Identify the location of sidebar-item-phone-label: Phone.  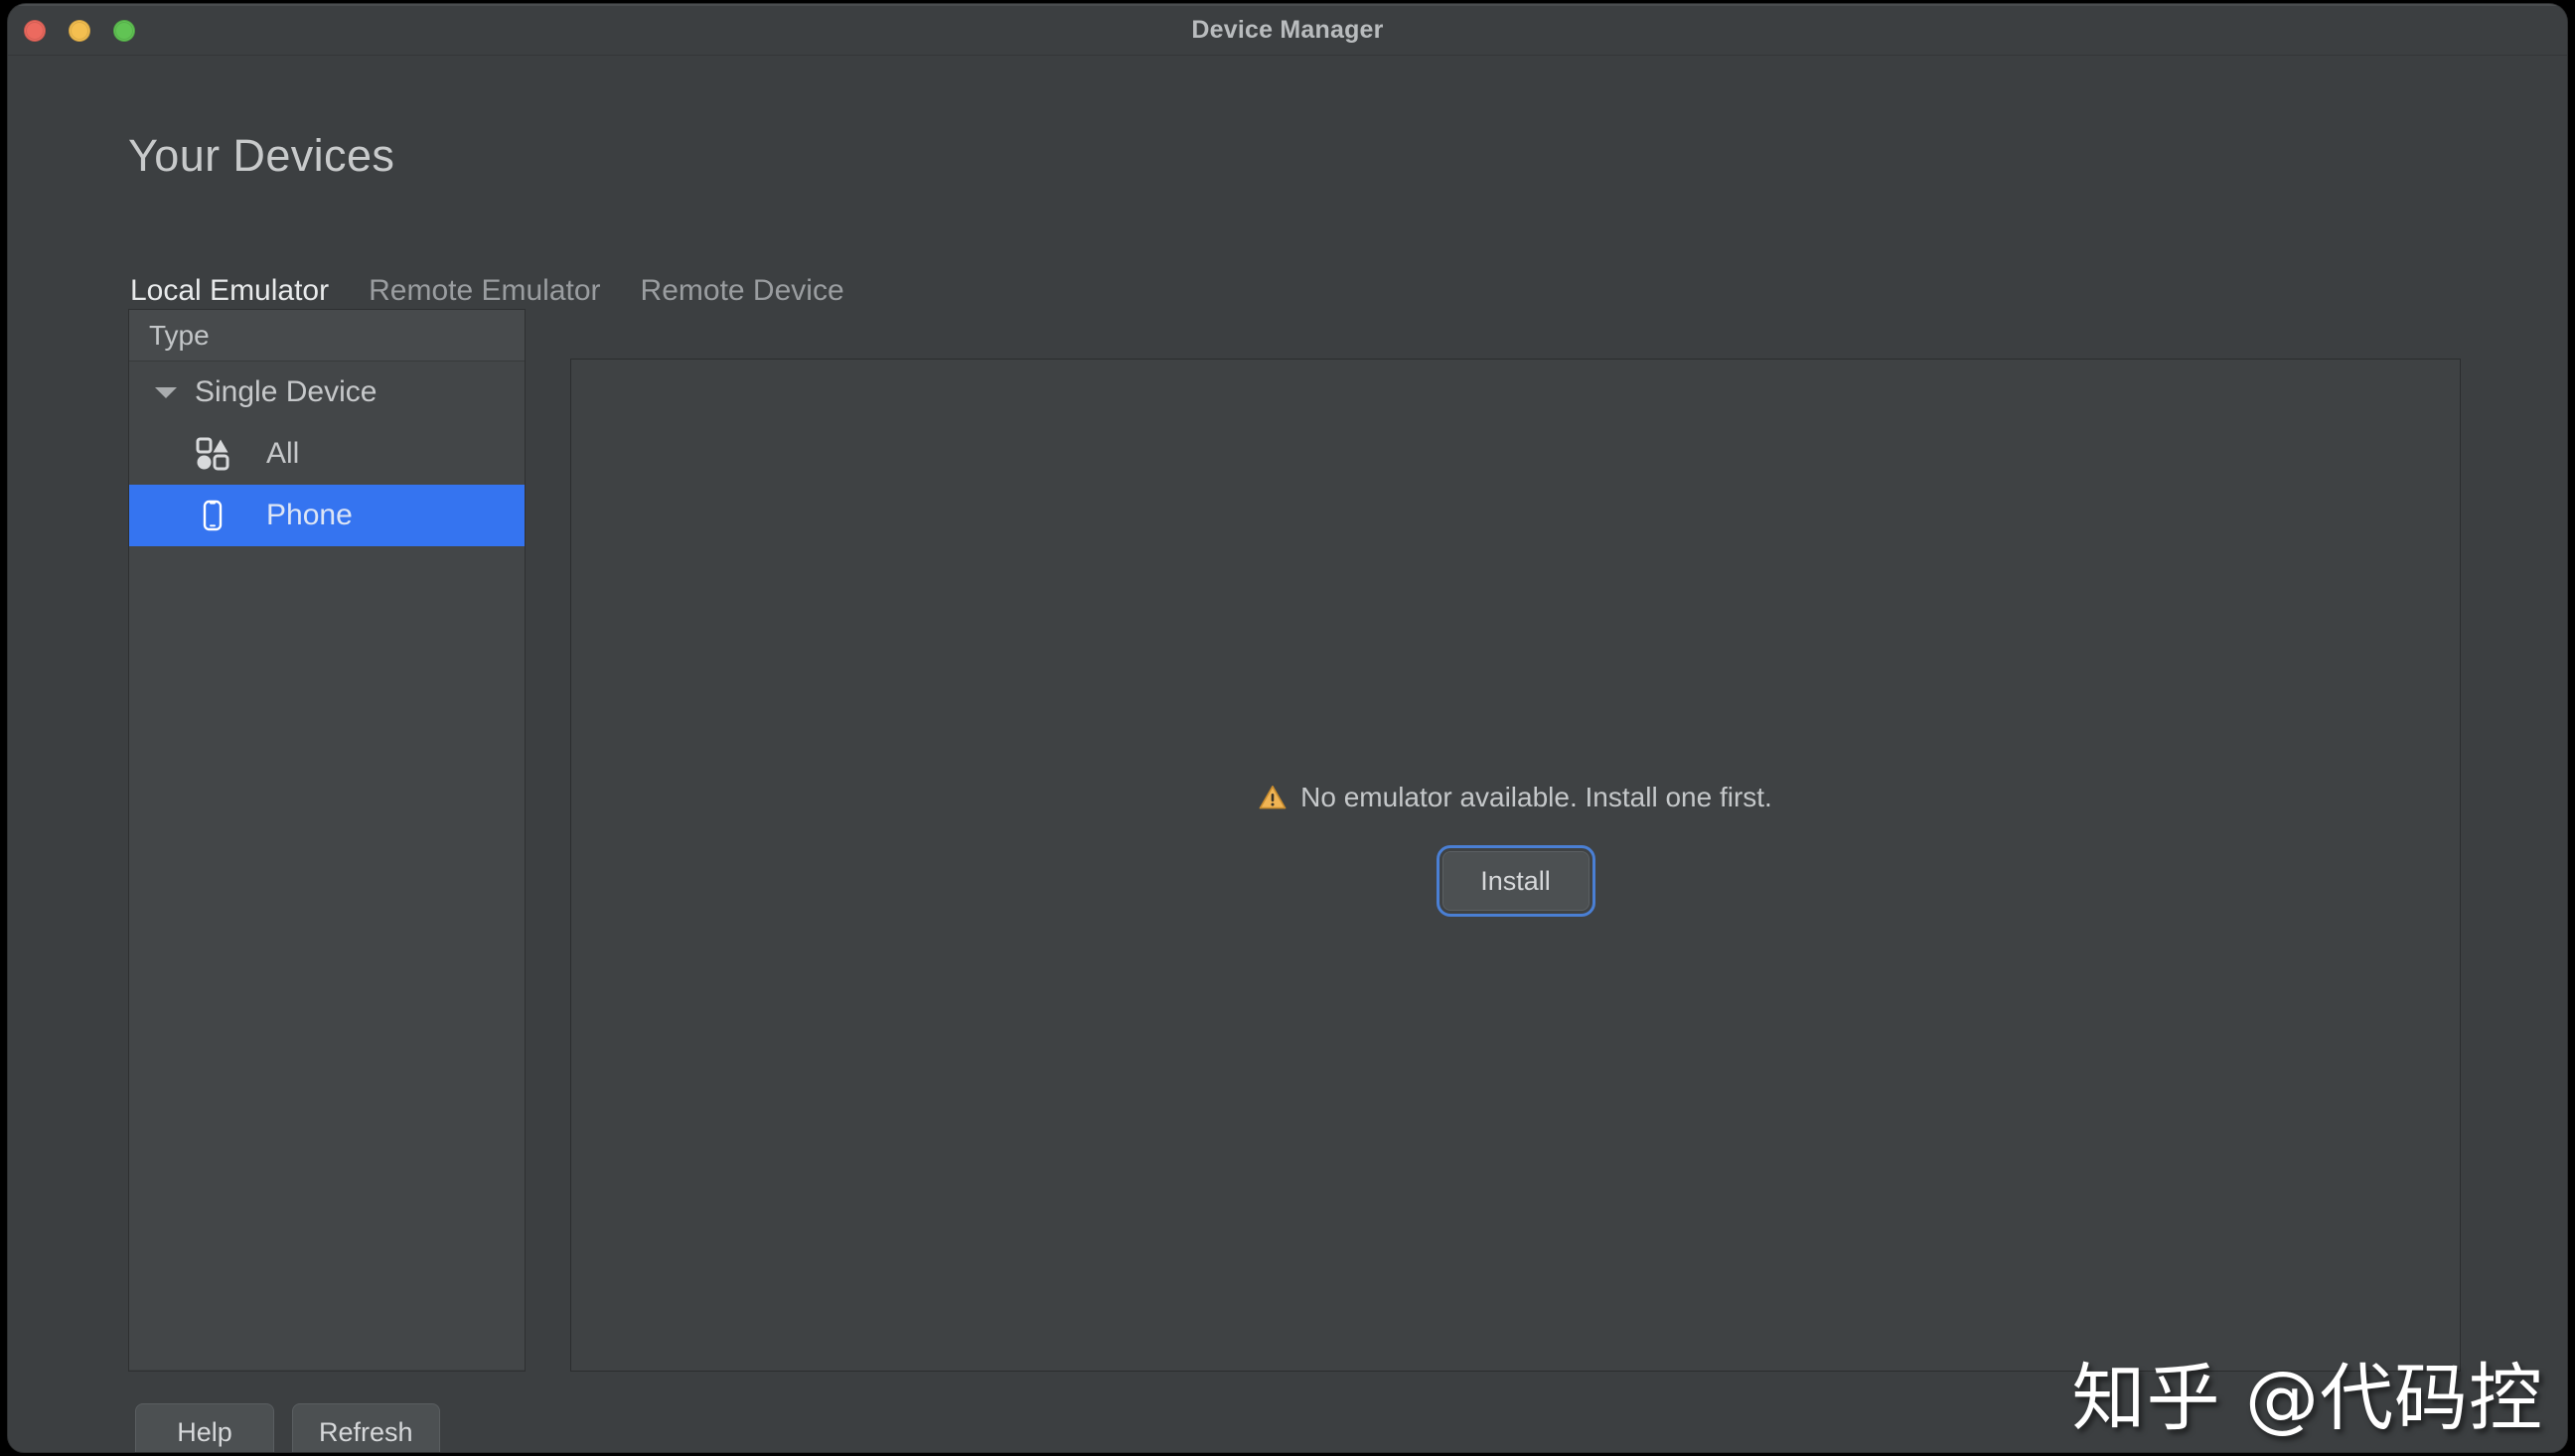
(310, 515).